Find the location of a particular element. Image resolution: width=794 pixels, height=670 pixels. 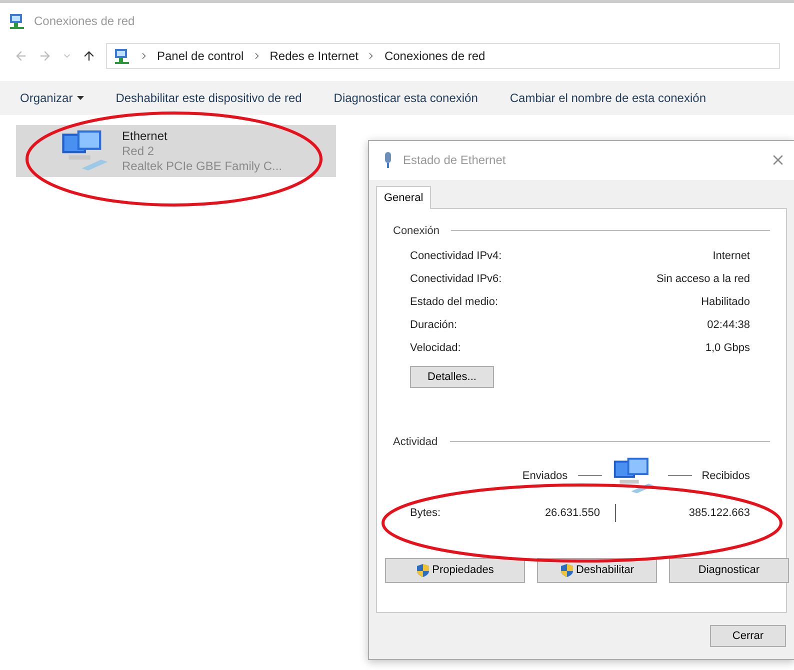

field-value: 02:44:38 is located at coordinates (728, 325).